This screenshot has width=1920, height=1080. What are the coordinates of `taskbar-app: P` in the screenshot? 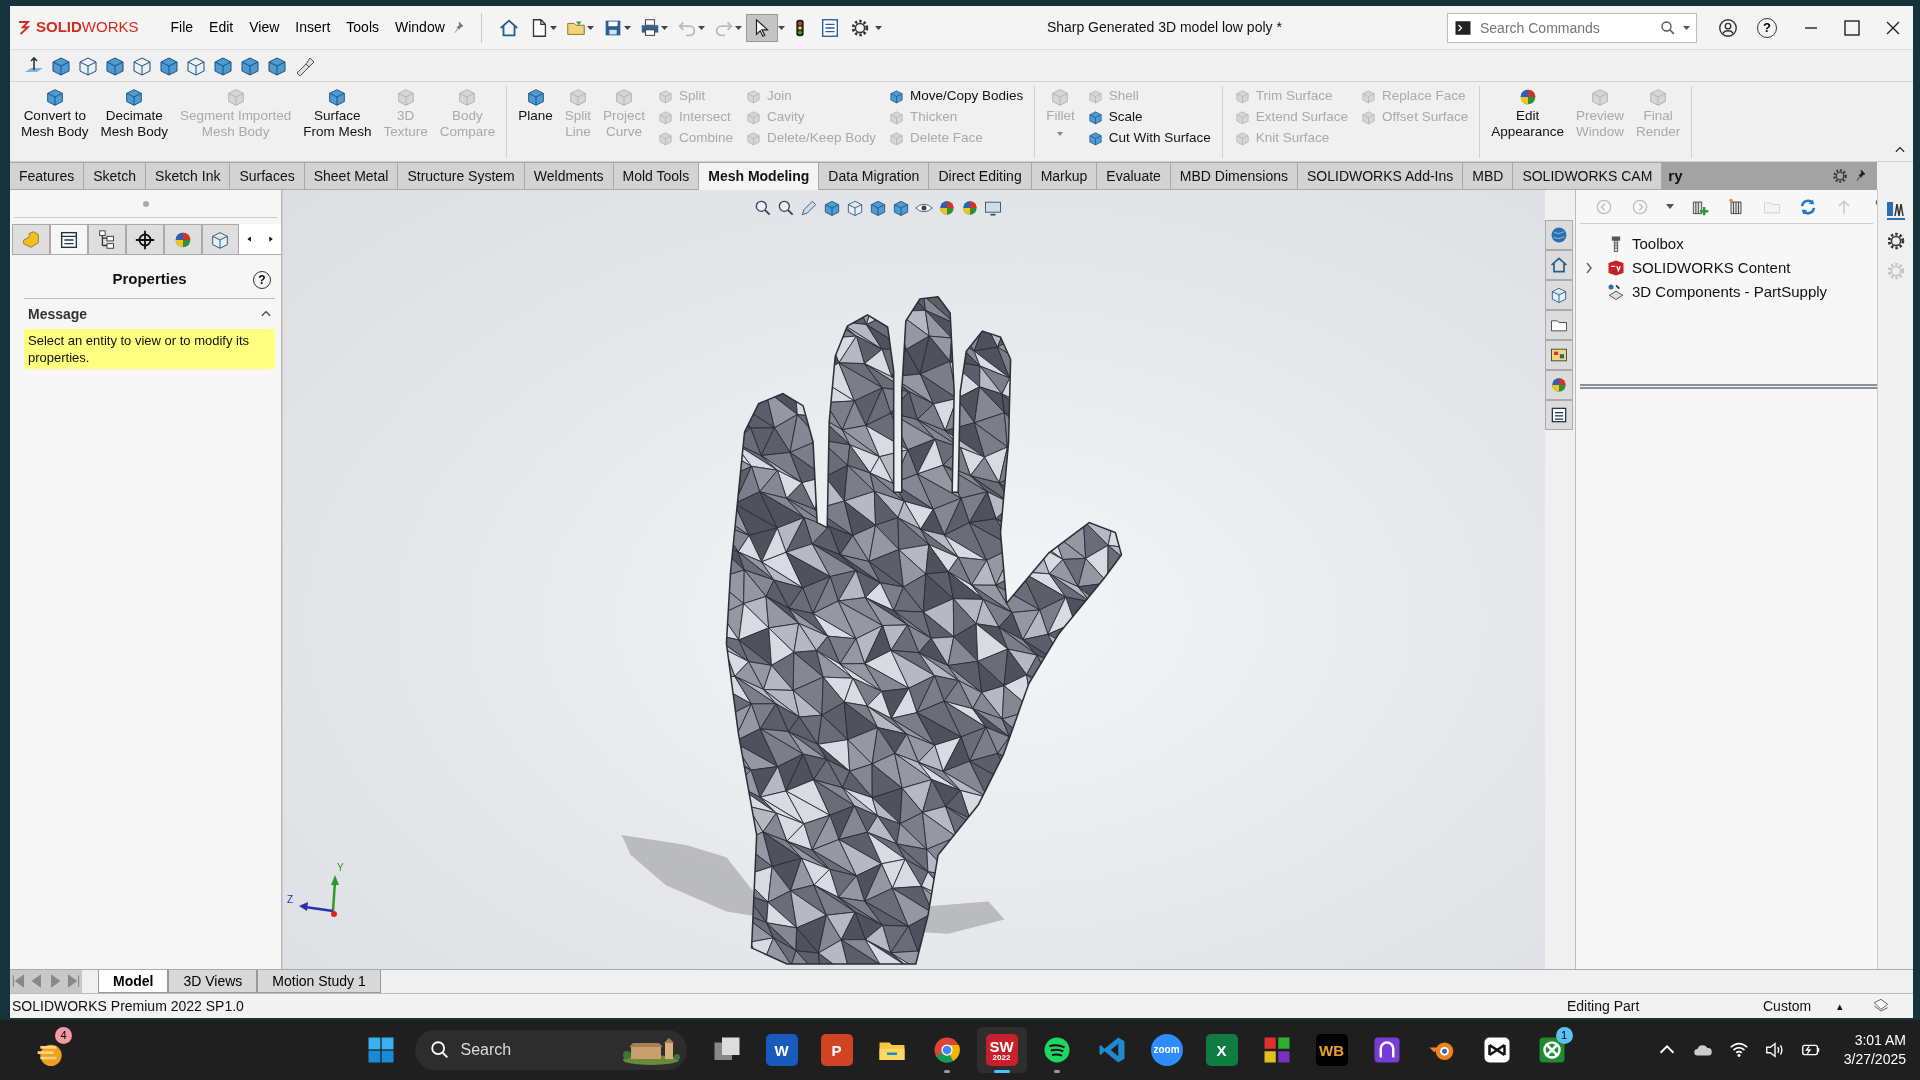 It's located at (836, 1050).